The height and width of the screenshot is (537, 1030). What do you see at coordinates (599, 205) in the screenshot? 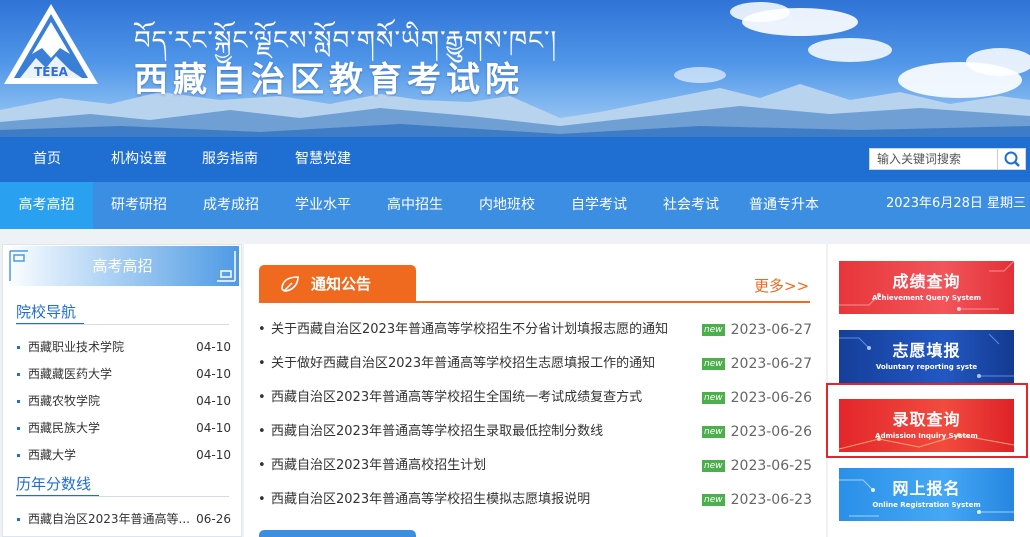
I see `tab-self-study: 自学考试` at bounding box center [599, 205].